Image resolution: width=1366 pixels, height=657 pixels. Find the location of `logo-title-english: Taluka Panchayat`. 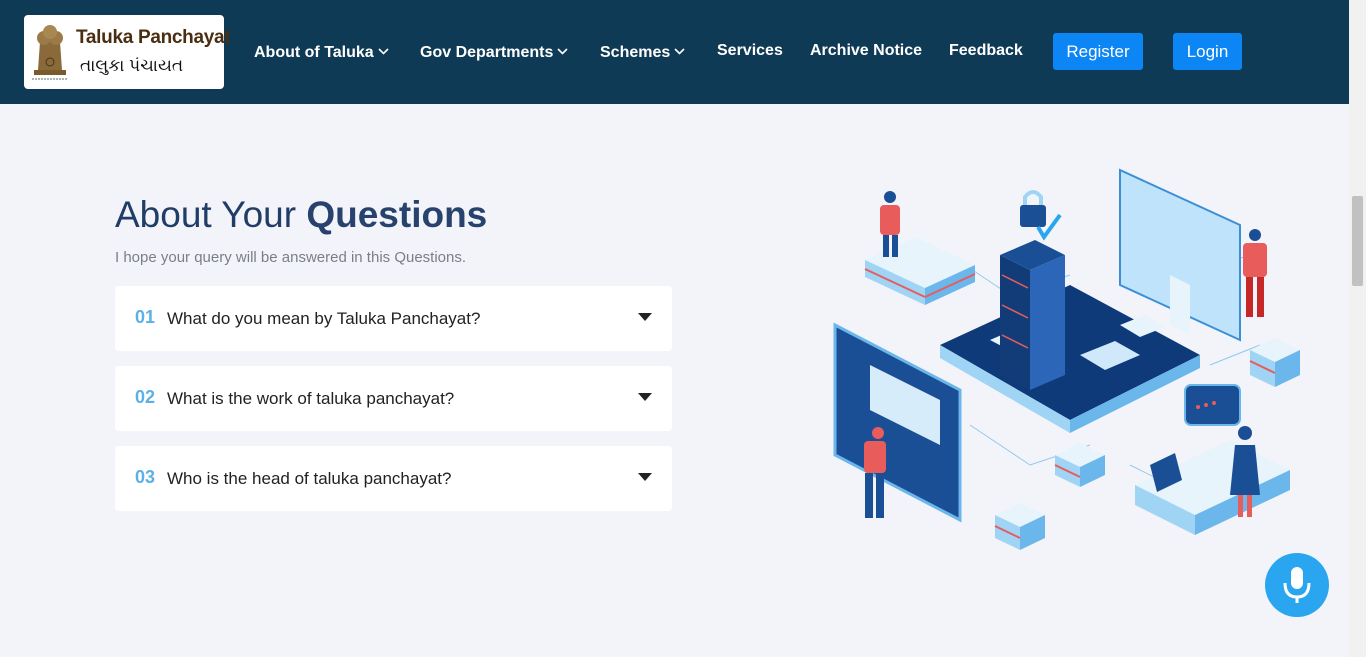

logo-title-english: Taluka Panchayat is located at coordinates (153, 37).